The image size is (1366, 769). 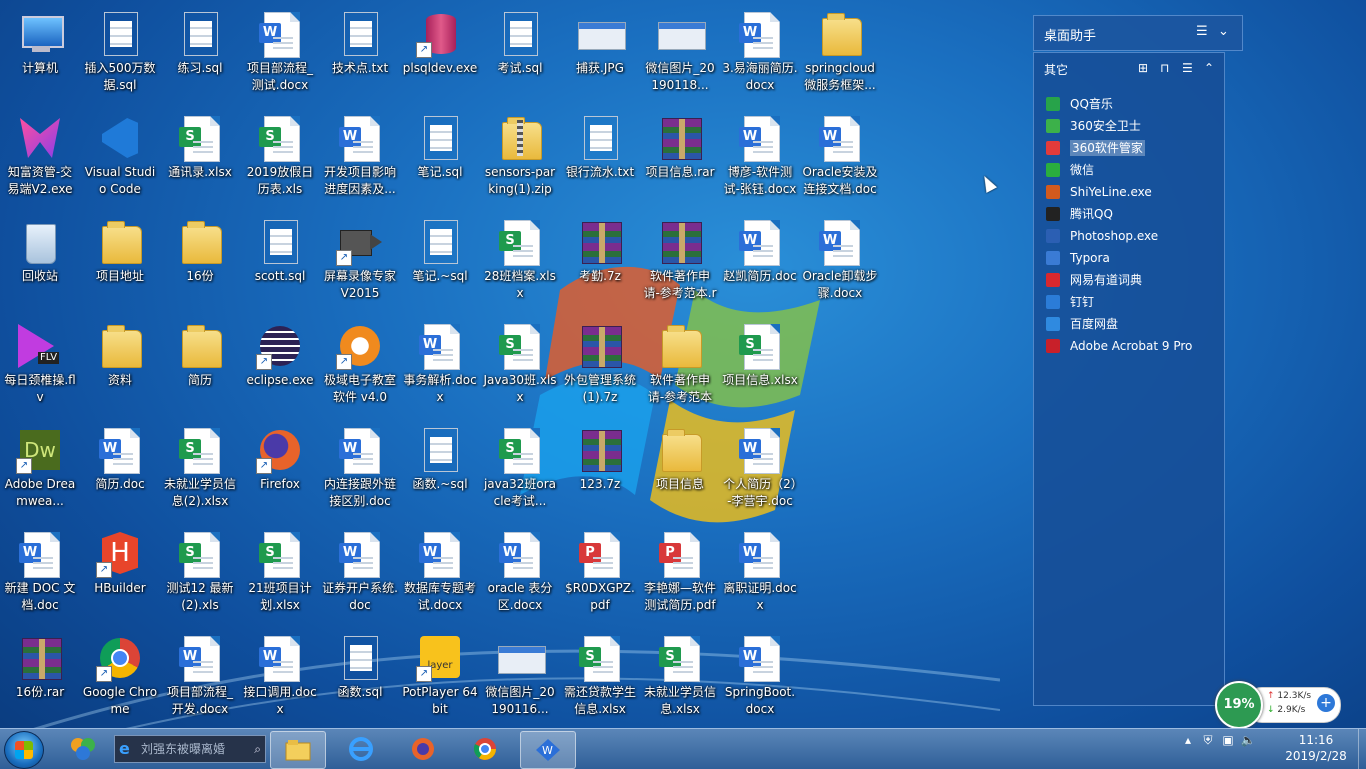 What do you see at coordinates (257, 749) in the screenshot?
I see `search-icon: ⌕` at bounding box center [257, 749].